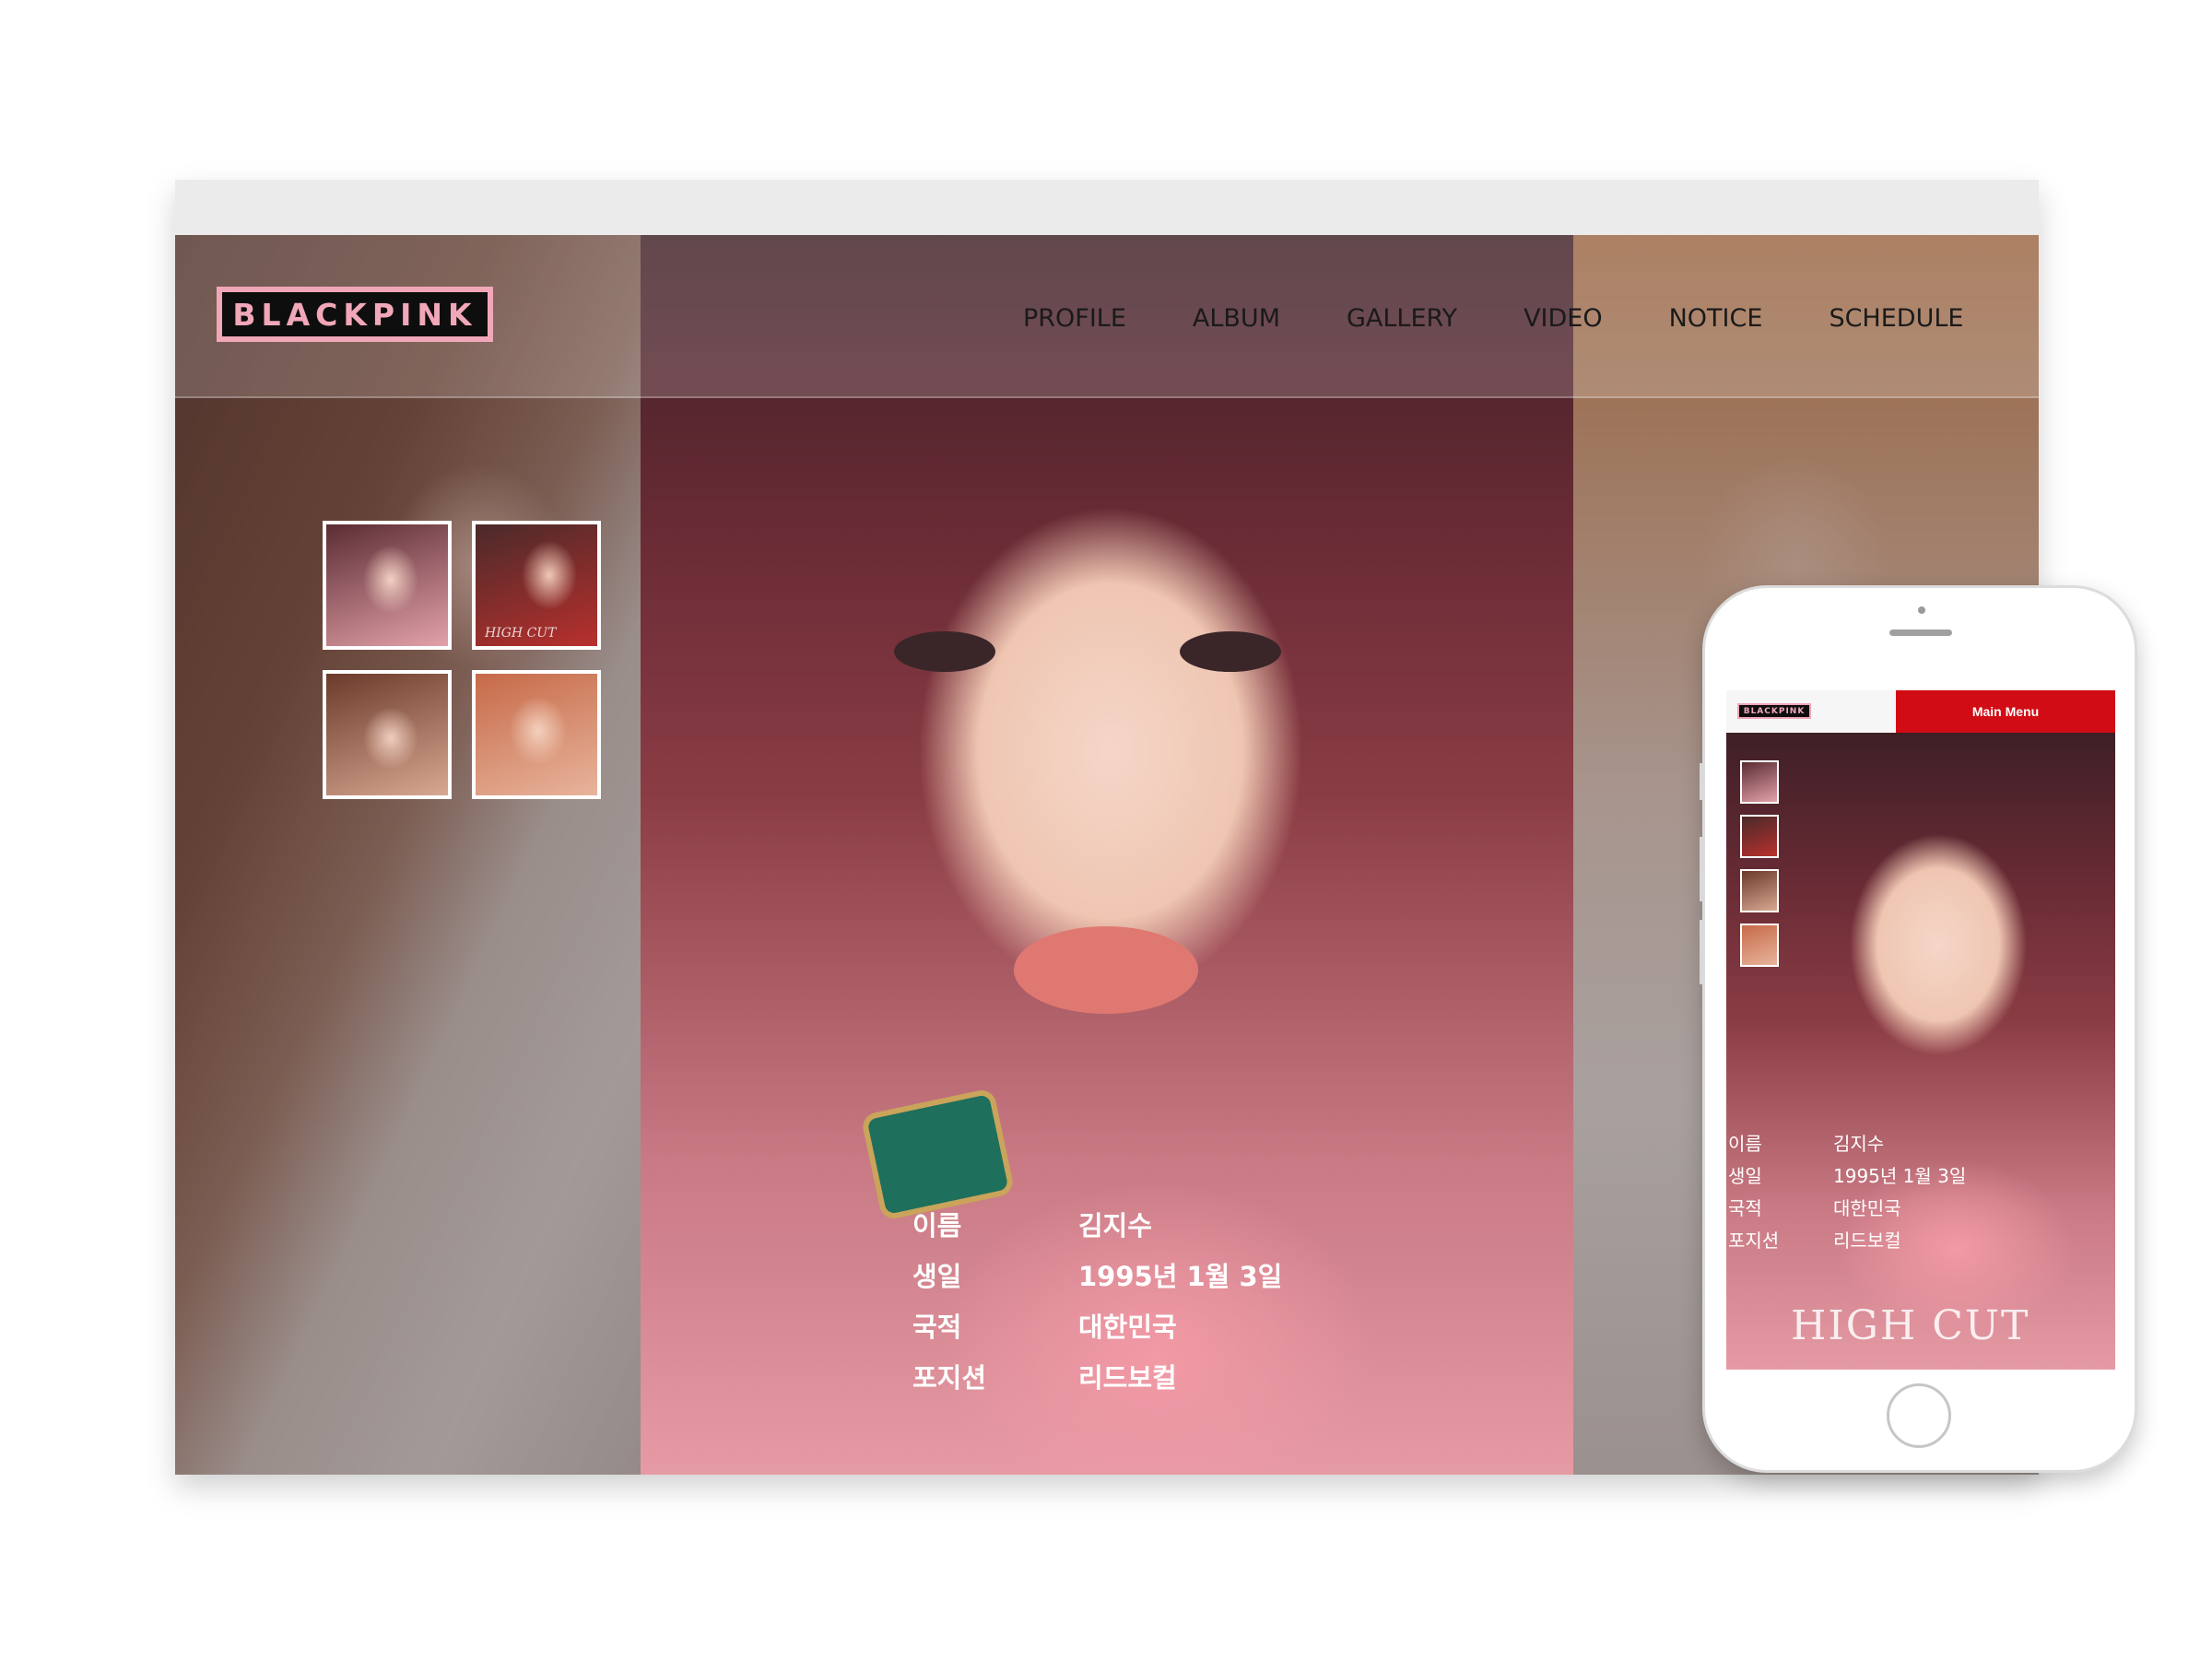 The image size is (2212, 1659). Describe the element at coordinates (1074, 318) in the screenshot. I see `nav-item-profile: PROFILE` at that location.